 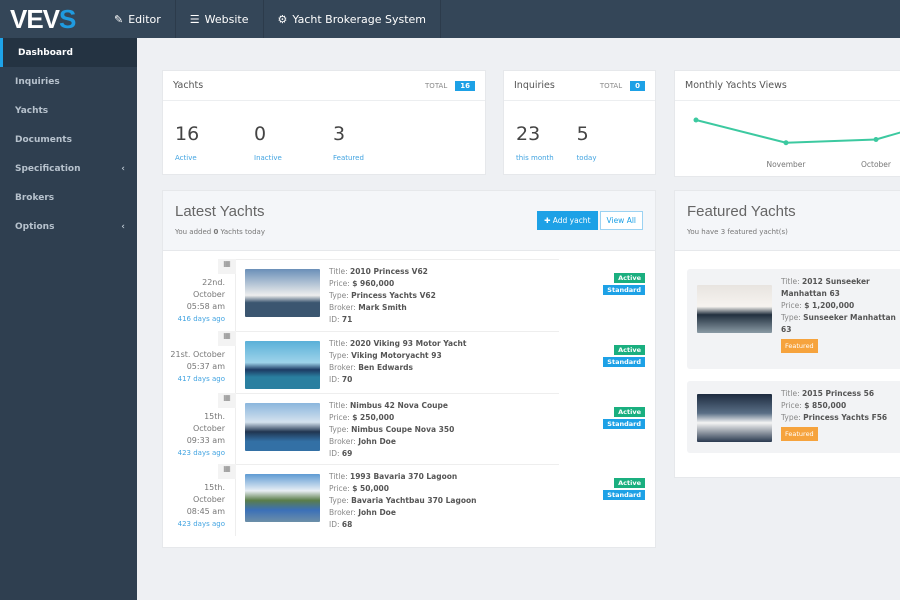 What do you see at coordinates (220, 19) in the screenshot?
I see `nav-website: ☰ Website` at bounding box center [220, 19].